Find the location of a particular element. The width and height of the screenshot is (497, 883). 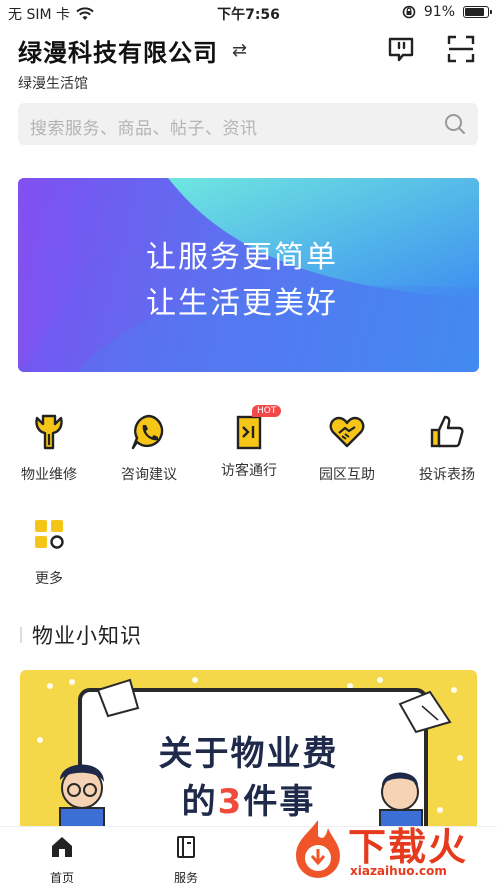

service-consult: 咨询建议 is located at coordinates (149, 448).